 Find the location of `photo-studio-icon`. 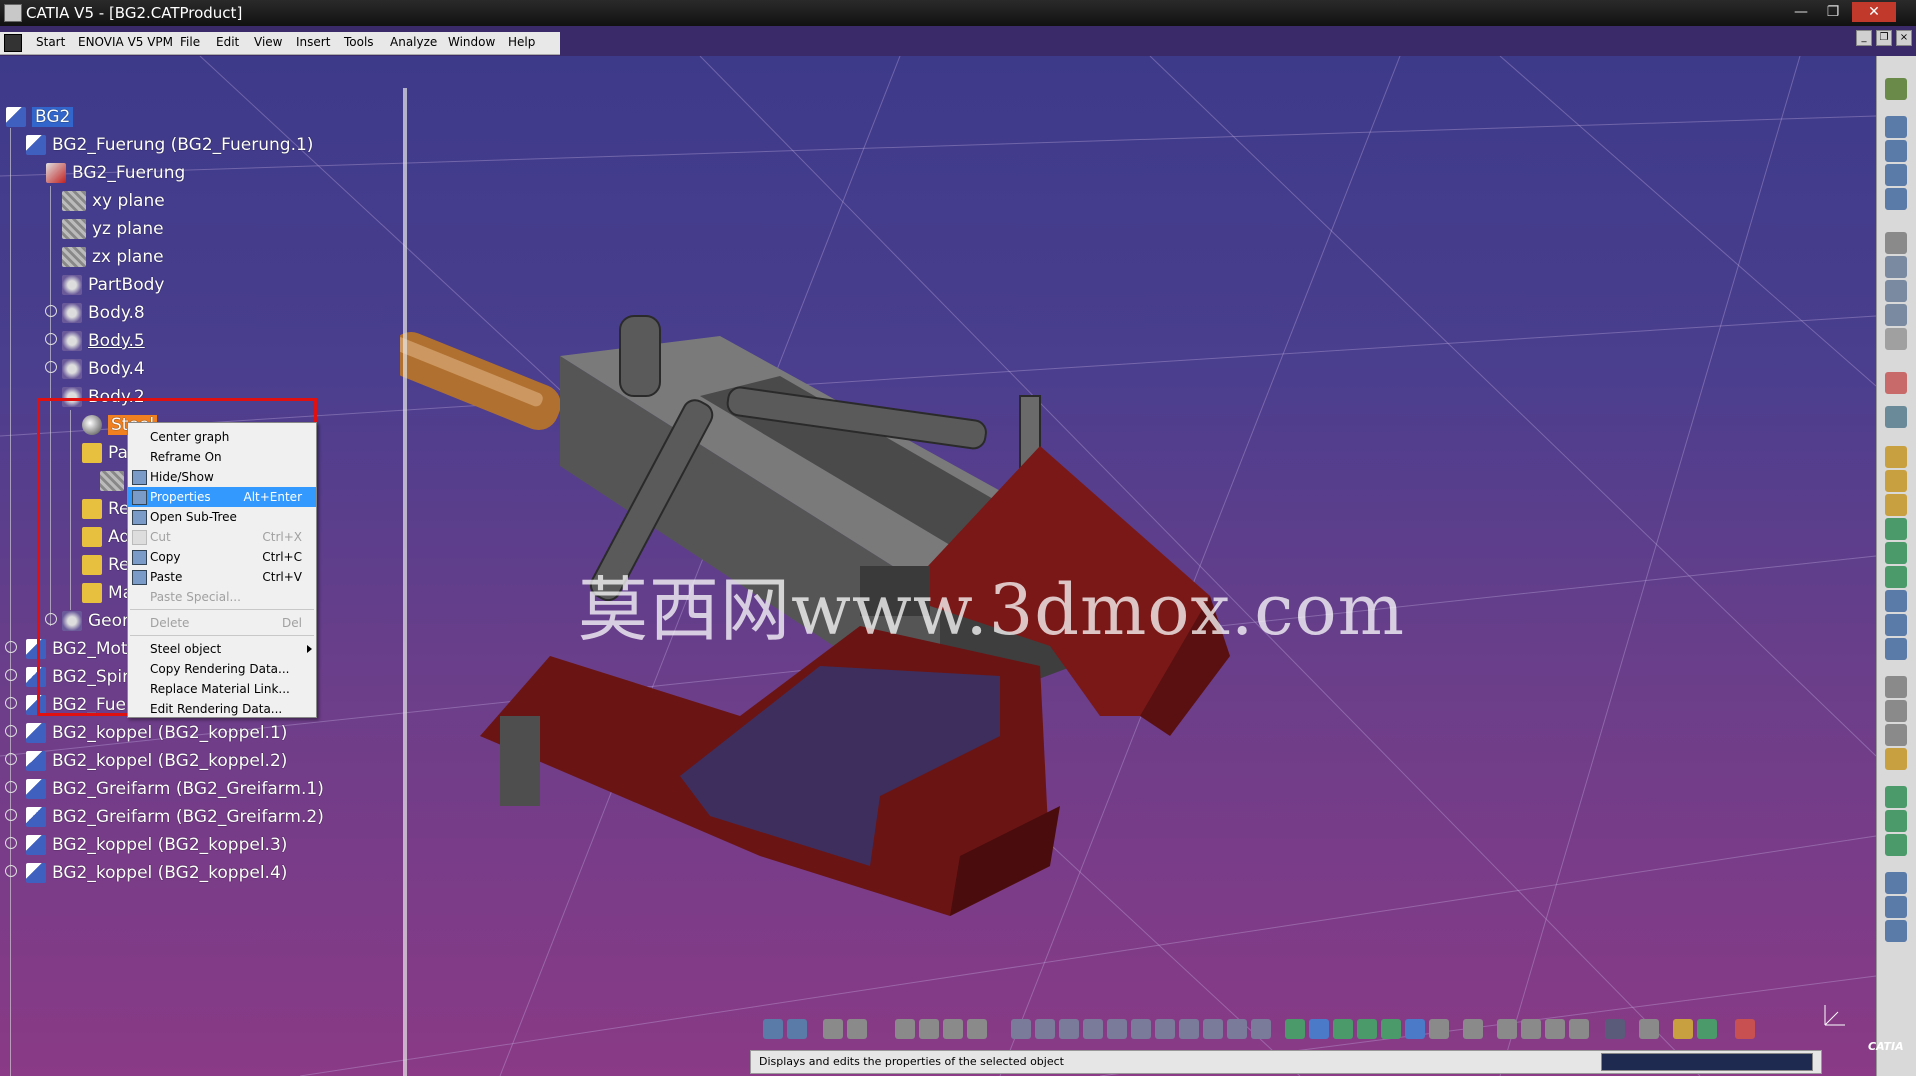

photo-studio-icon is located at coordinates (1473, 1029).